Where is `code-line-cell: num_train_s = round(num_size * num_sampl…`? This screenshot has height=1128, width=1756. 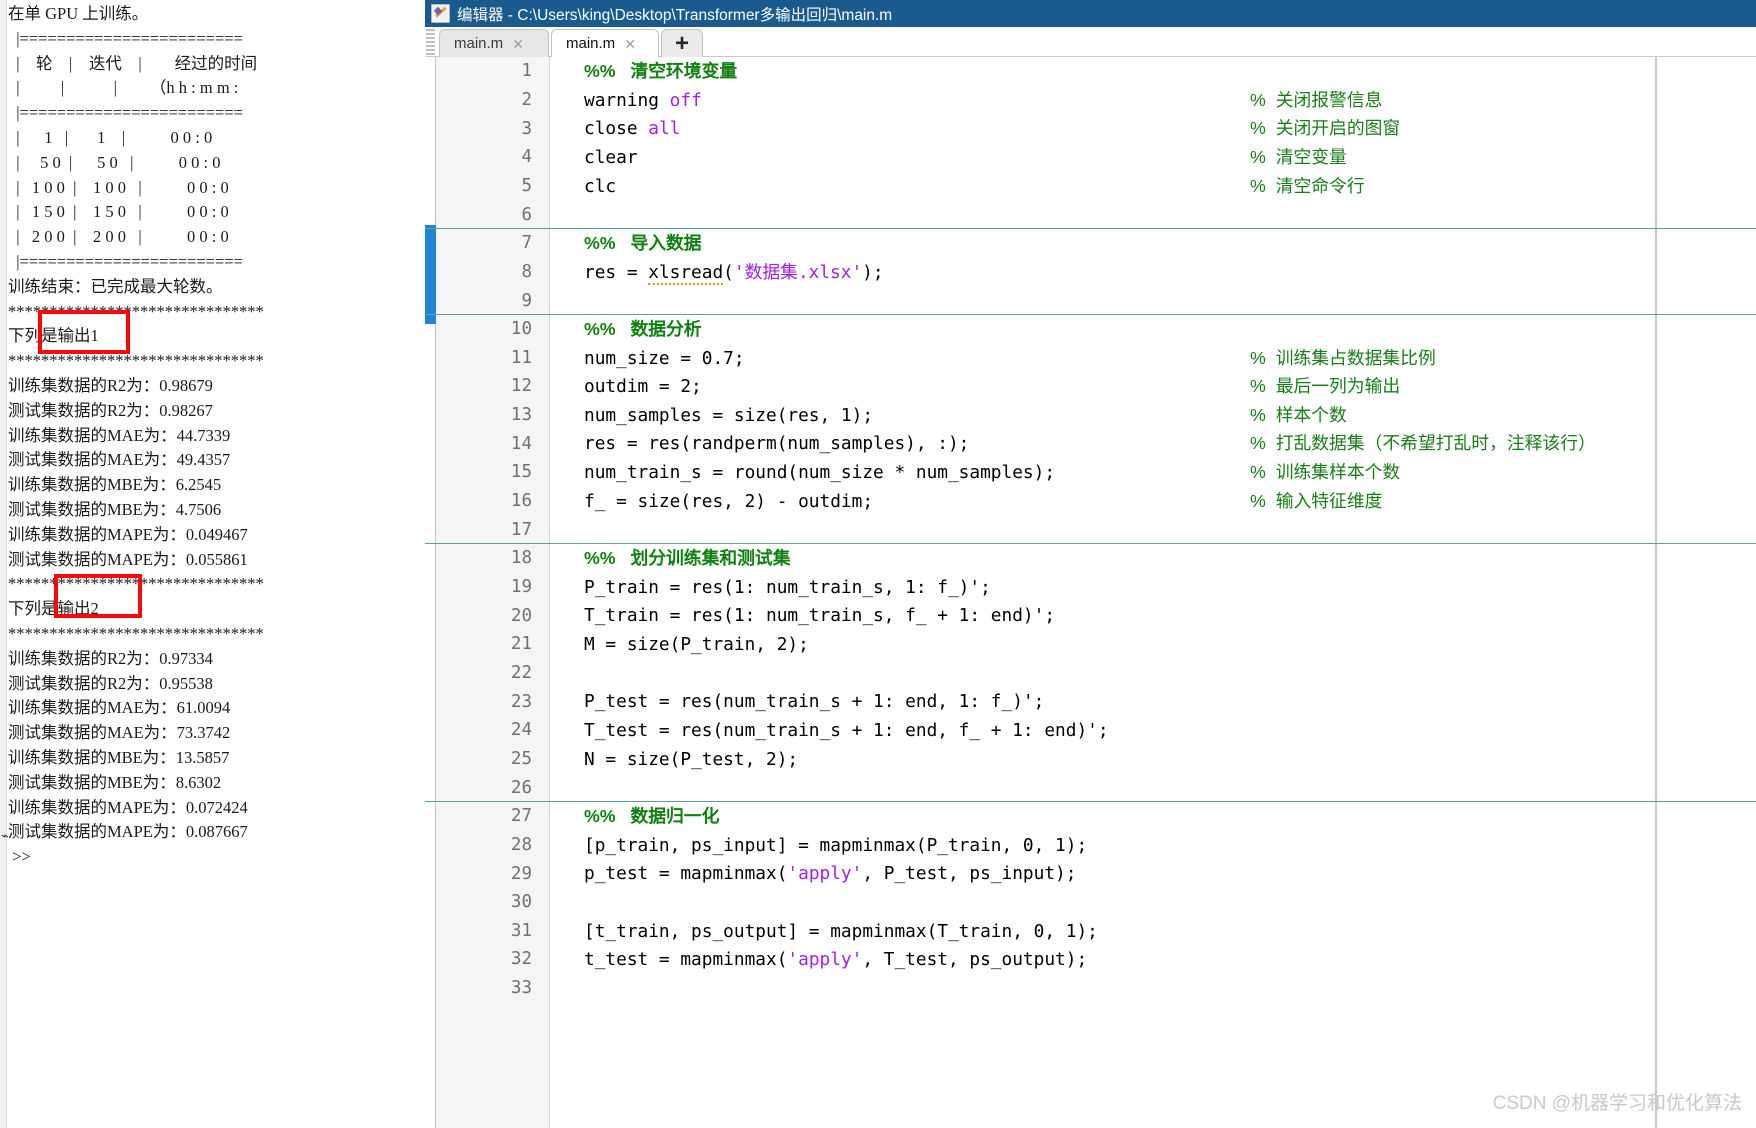 code-line-cell: num_train_s = round(num_size * num_sampl… is located at coordinates (1153, 472).